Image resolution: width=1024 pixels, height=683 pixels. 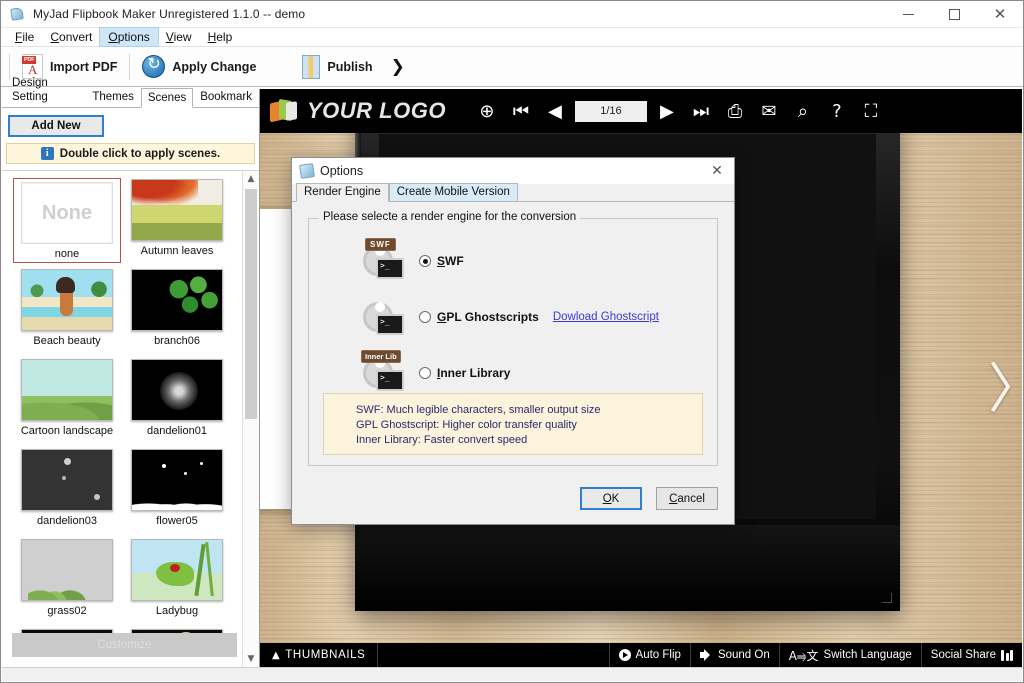 What do you see at coordinates (1005, 391) in the screenshot?
I see `flip-next-icon: 〉` at bounding box center [1005, 391].